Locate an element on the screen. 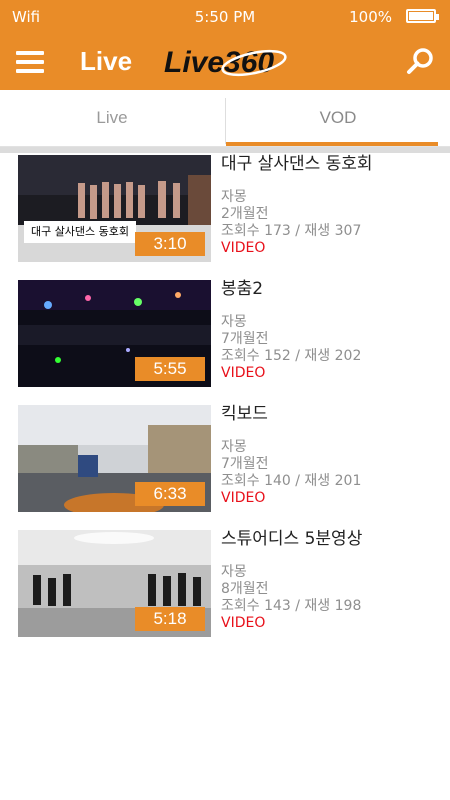  video-info: 봉춤2 자몽 7개월전 조회수 152 / 재생 202 VIDEO is located at coordinates (333, 330).